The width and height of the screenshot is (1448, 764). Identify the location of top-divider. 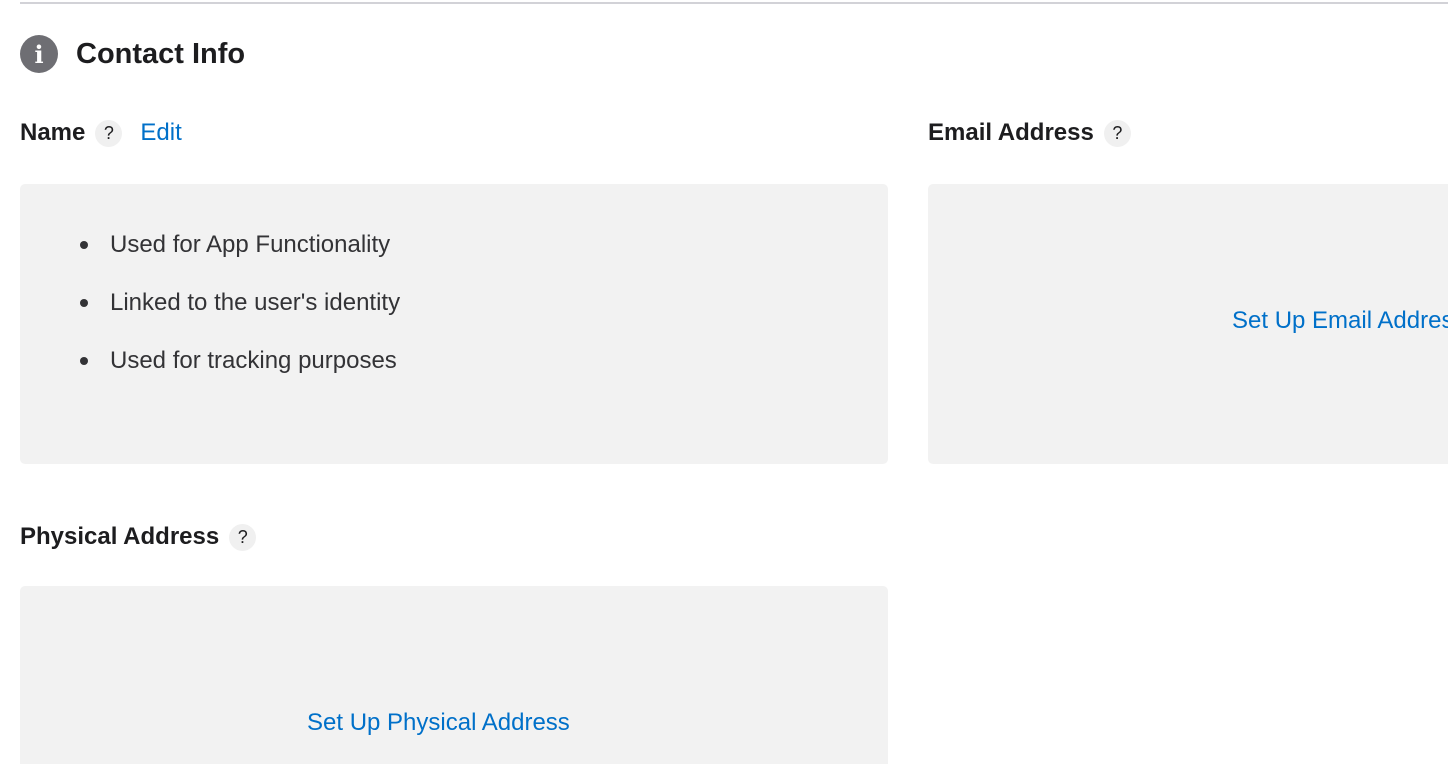
(734, 3).